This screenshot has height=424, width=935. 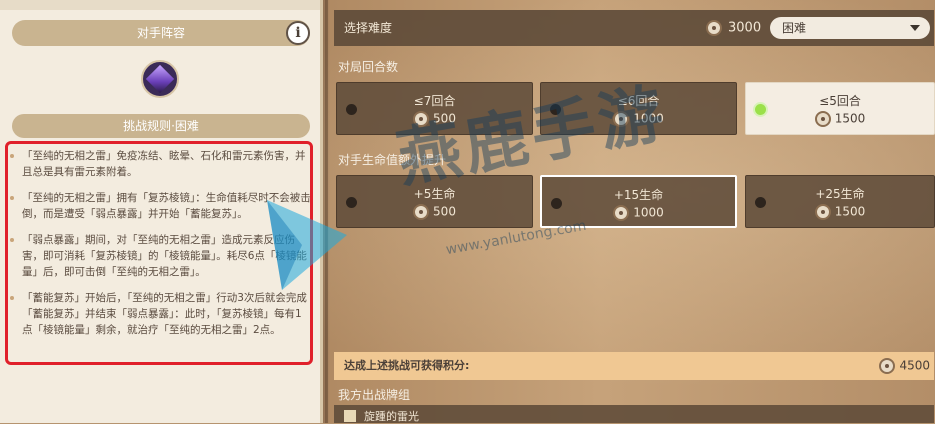 What do you see at coordinates (407, 365) in the screenshot?
I see `score-label: 达成上述挑战可获得积分:` at bounding box center [407, 365].